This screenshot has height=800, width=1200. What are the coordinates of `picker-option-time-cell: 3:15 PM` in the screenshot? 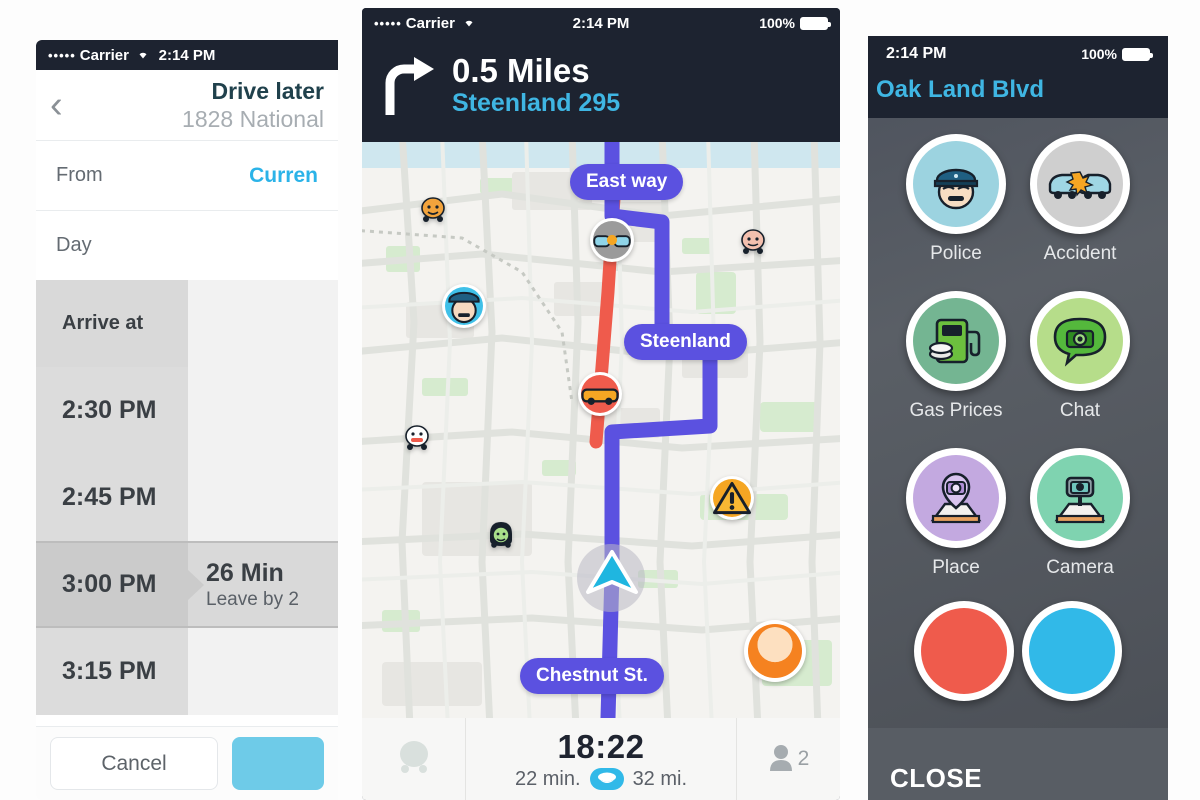 It's located at (112, 671).